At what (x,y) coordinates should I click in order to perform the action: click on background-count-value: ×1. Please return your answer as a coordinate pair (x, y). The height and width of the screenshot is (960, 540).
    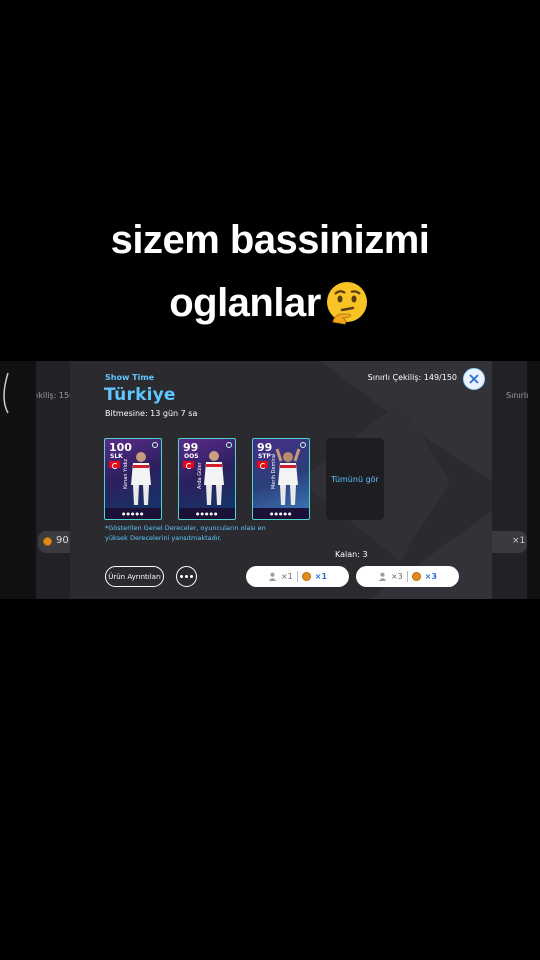
    Looking at the image, I should click on (519, 541).